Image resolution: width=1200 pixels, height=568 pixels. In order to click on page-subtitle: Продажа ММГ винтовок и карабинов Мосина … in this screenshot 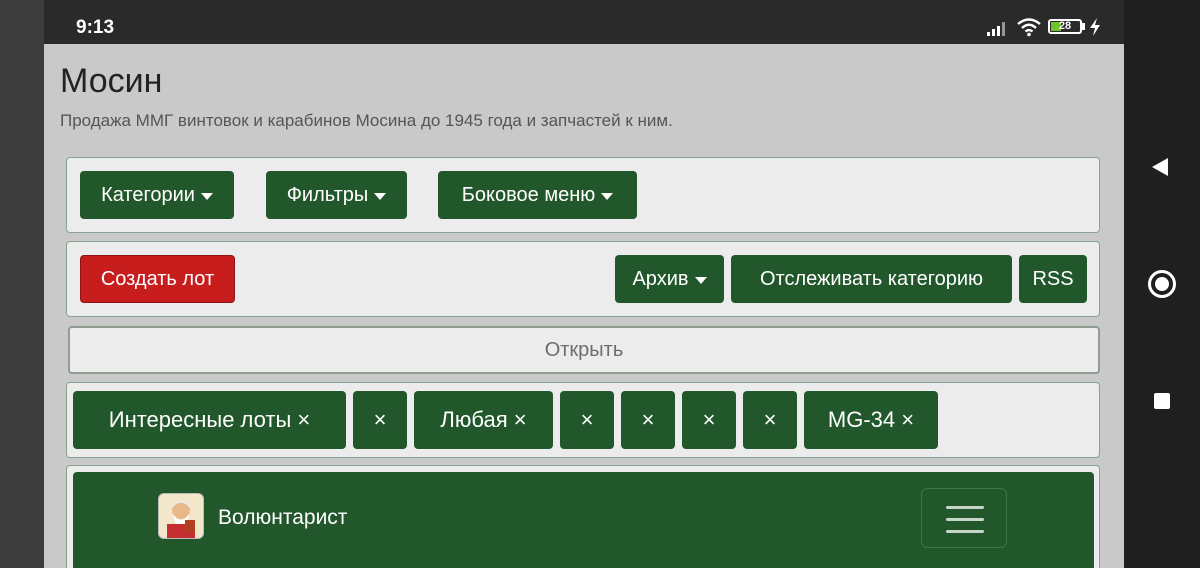, I will do `click(366, 120)`.